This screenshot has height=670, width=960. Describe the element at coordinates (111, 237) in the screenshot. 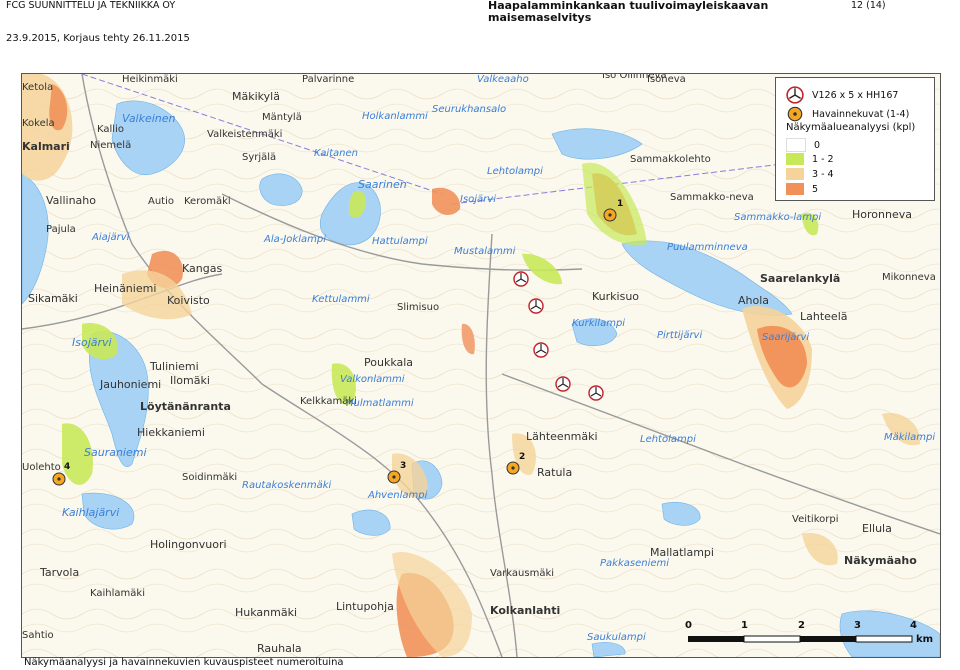

I see `place-label: Aiajärvi` at that location.